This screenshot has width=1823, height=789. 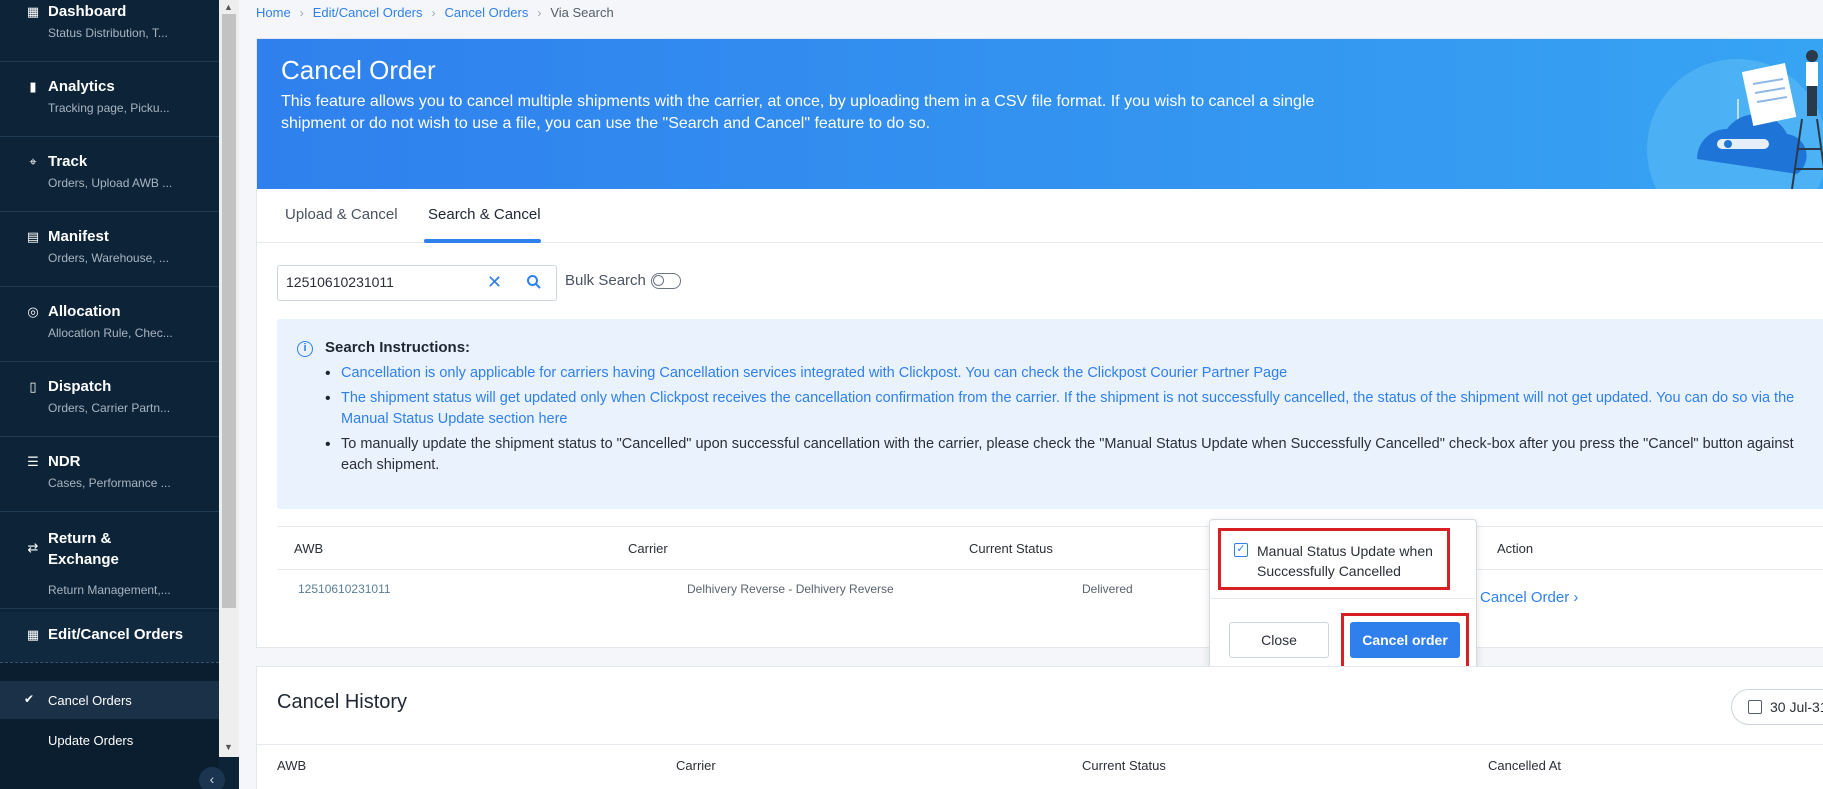 I want to click on date-range-value: 30 Jul-31, so click(x=1796, y=707).